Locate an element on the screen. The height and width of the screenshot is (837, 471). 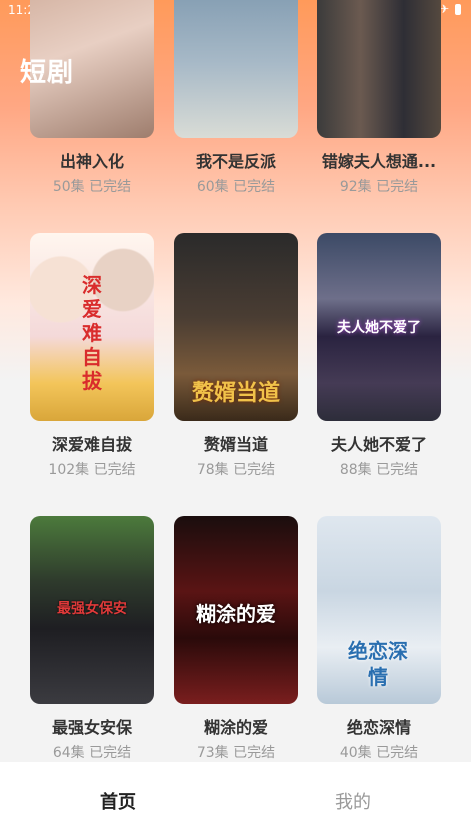
drama-title: 深爱难自拔 is located at coordinates (92, 443).